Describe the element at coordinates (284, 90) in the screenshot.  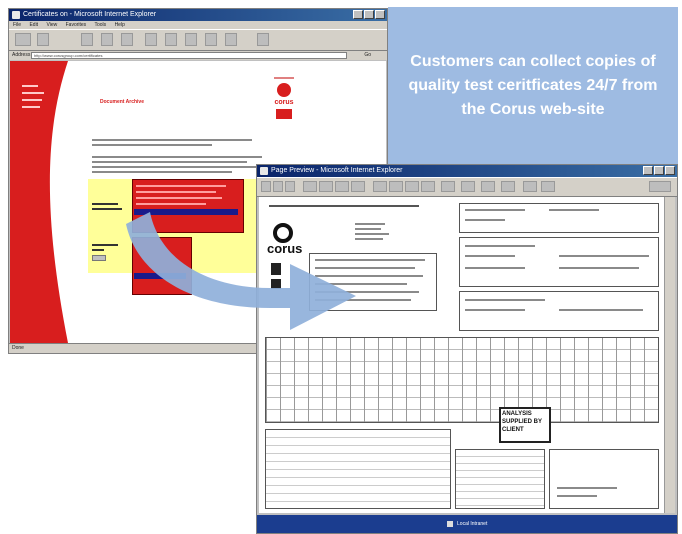
I see `corus-logo-icon` at that location.